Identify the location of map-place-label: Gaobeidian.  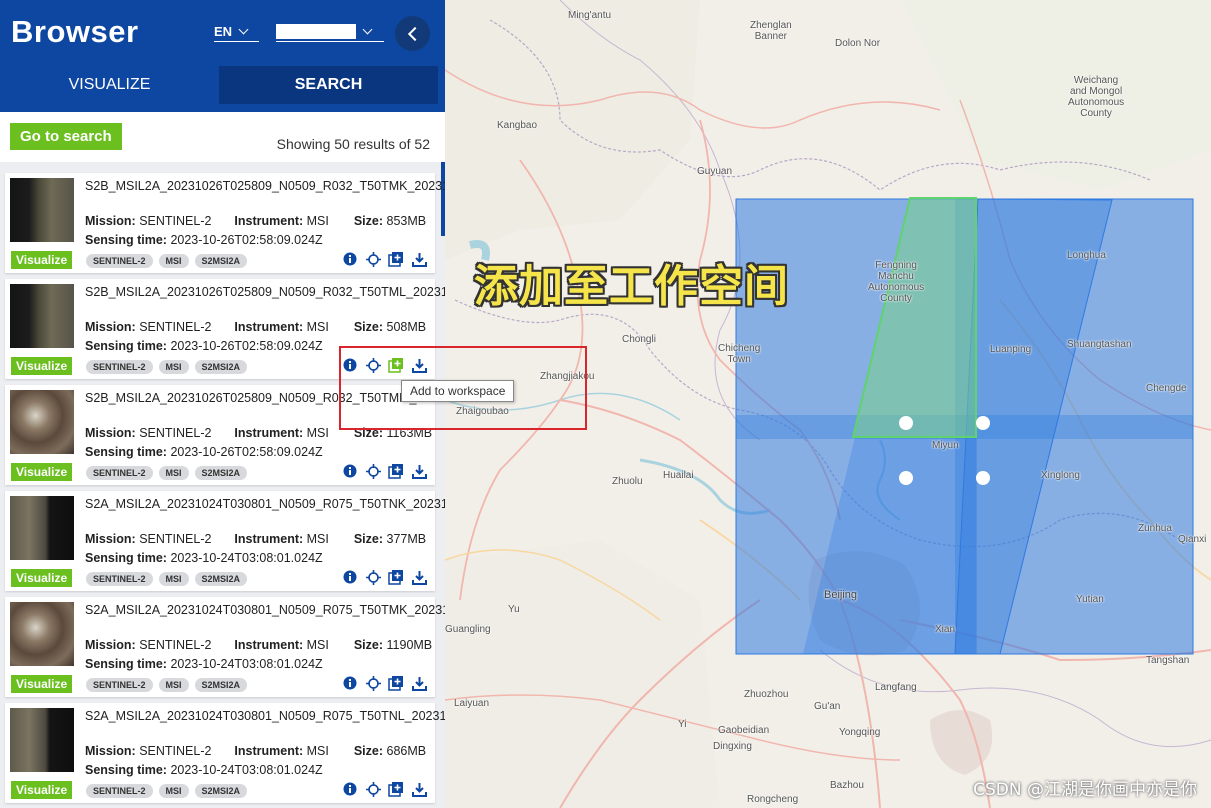
(744, 730).